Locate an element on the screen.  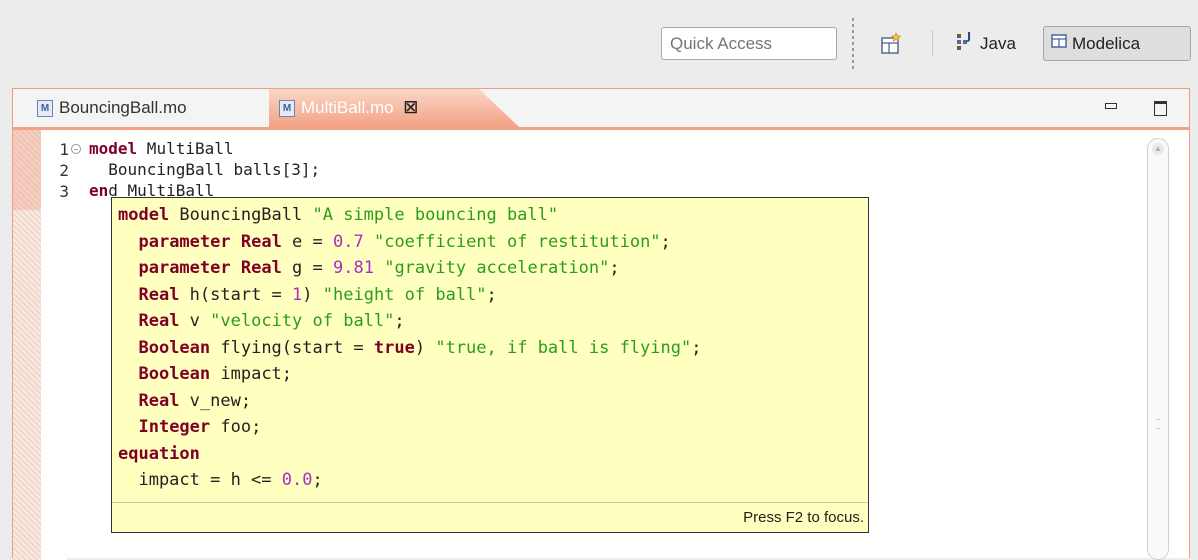
hover-line: equation is located at coordinates (159, 453).